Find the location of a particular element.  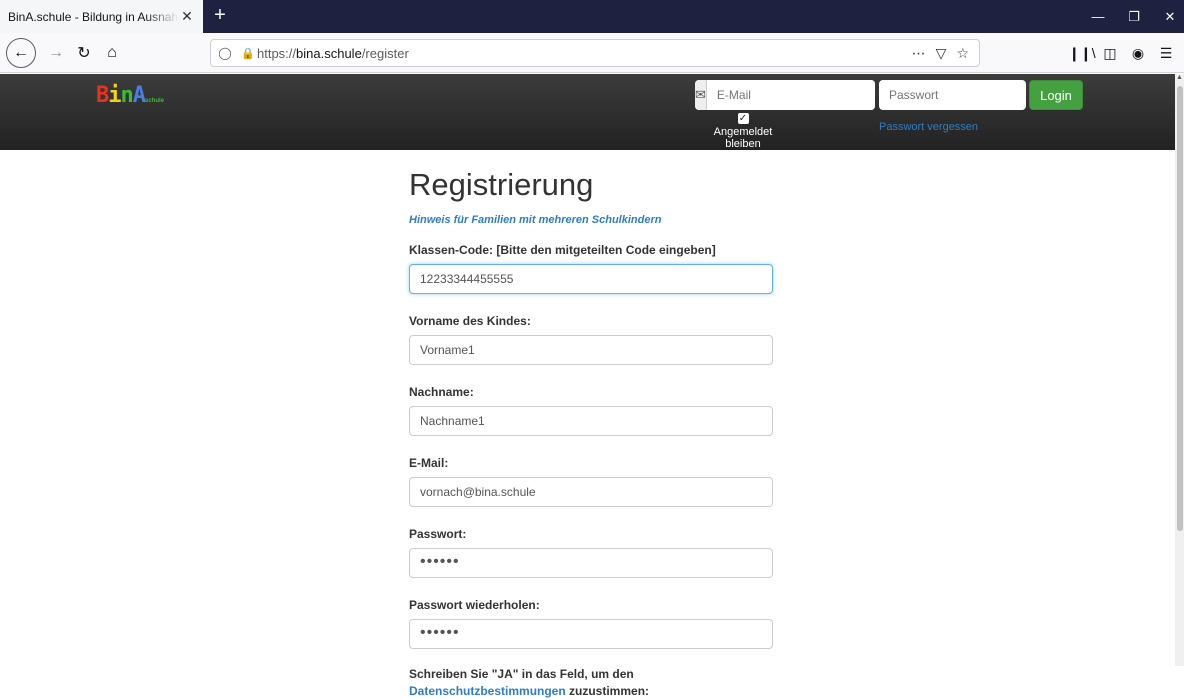

scrollbar-thumb is located at coordinates (1180, 308).